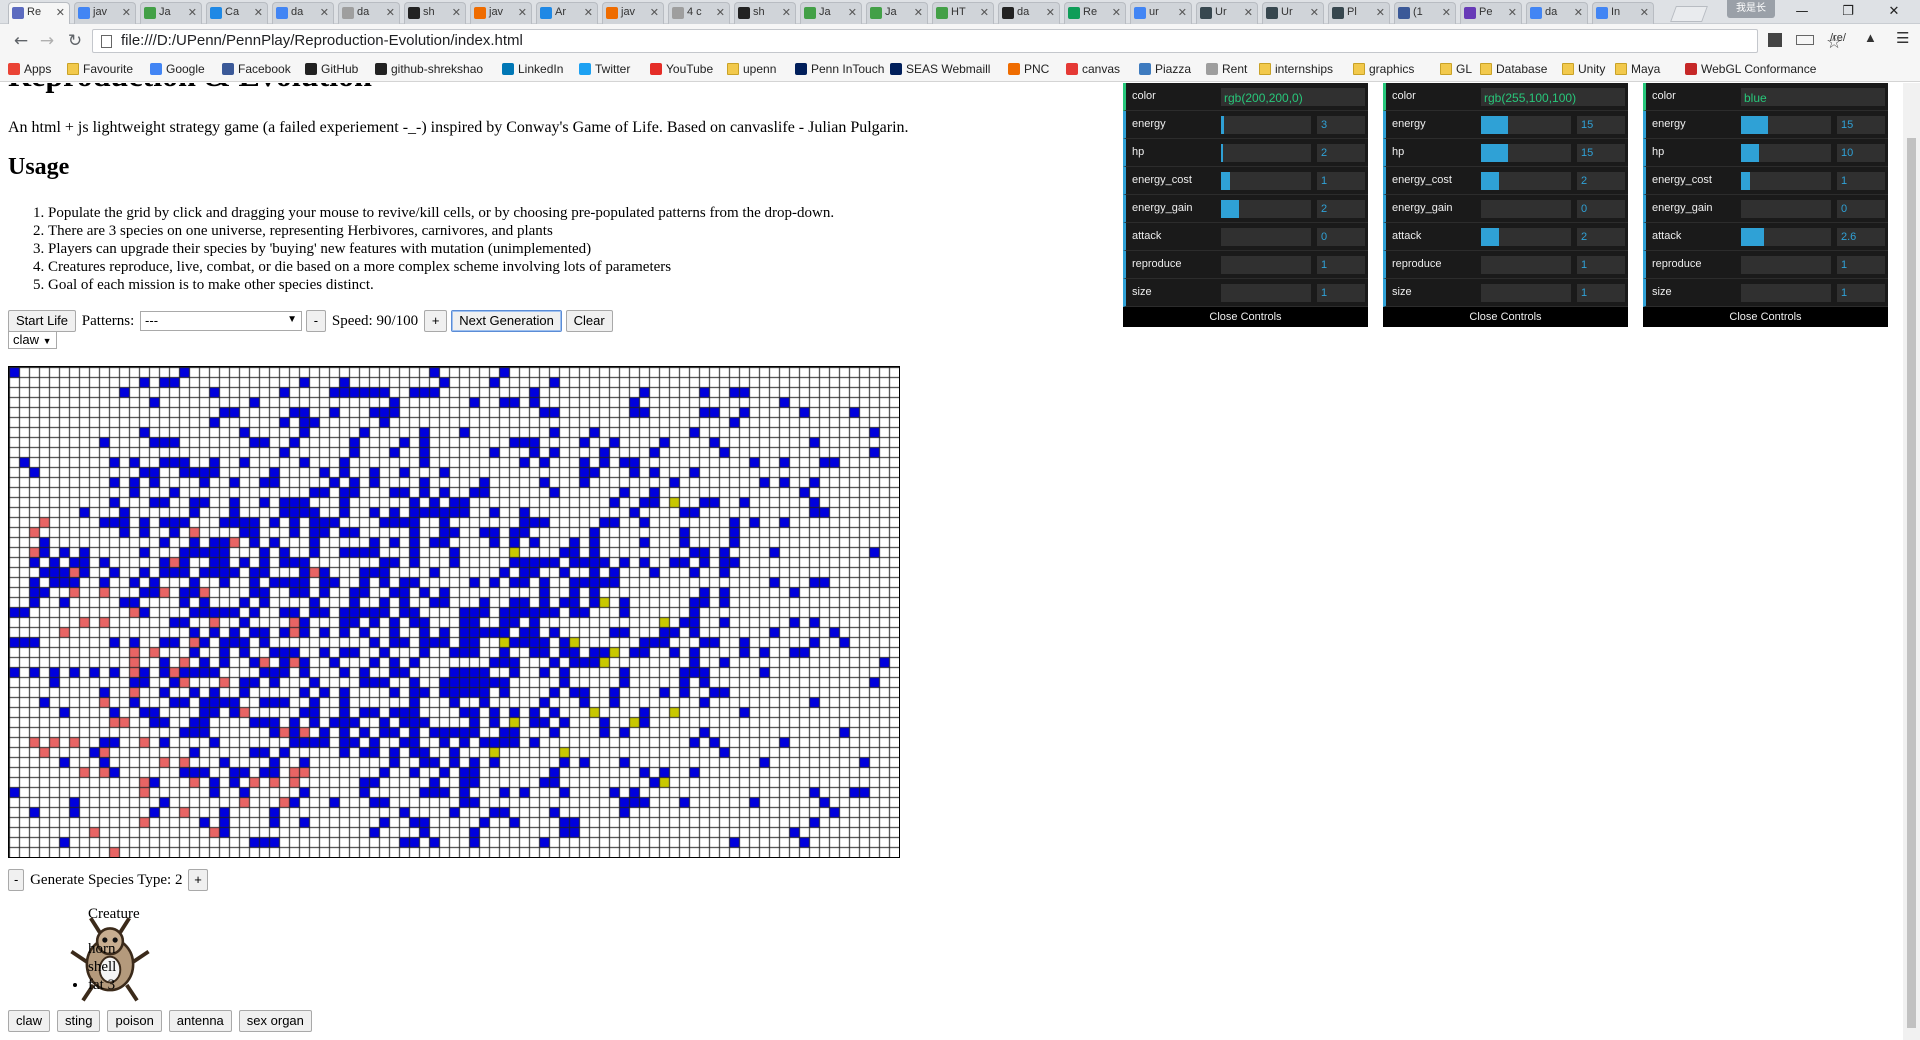 The height and width of the screenshot is (1040, 1920). I want to click on bookmark-item: Piazza, so click(1165, 69).